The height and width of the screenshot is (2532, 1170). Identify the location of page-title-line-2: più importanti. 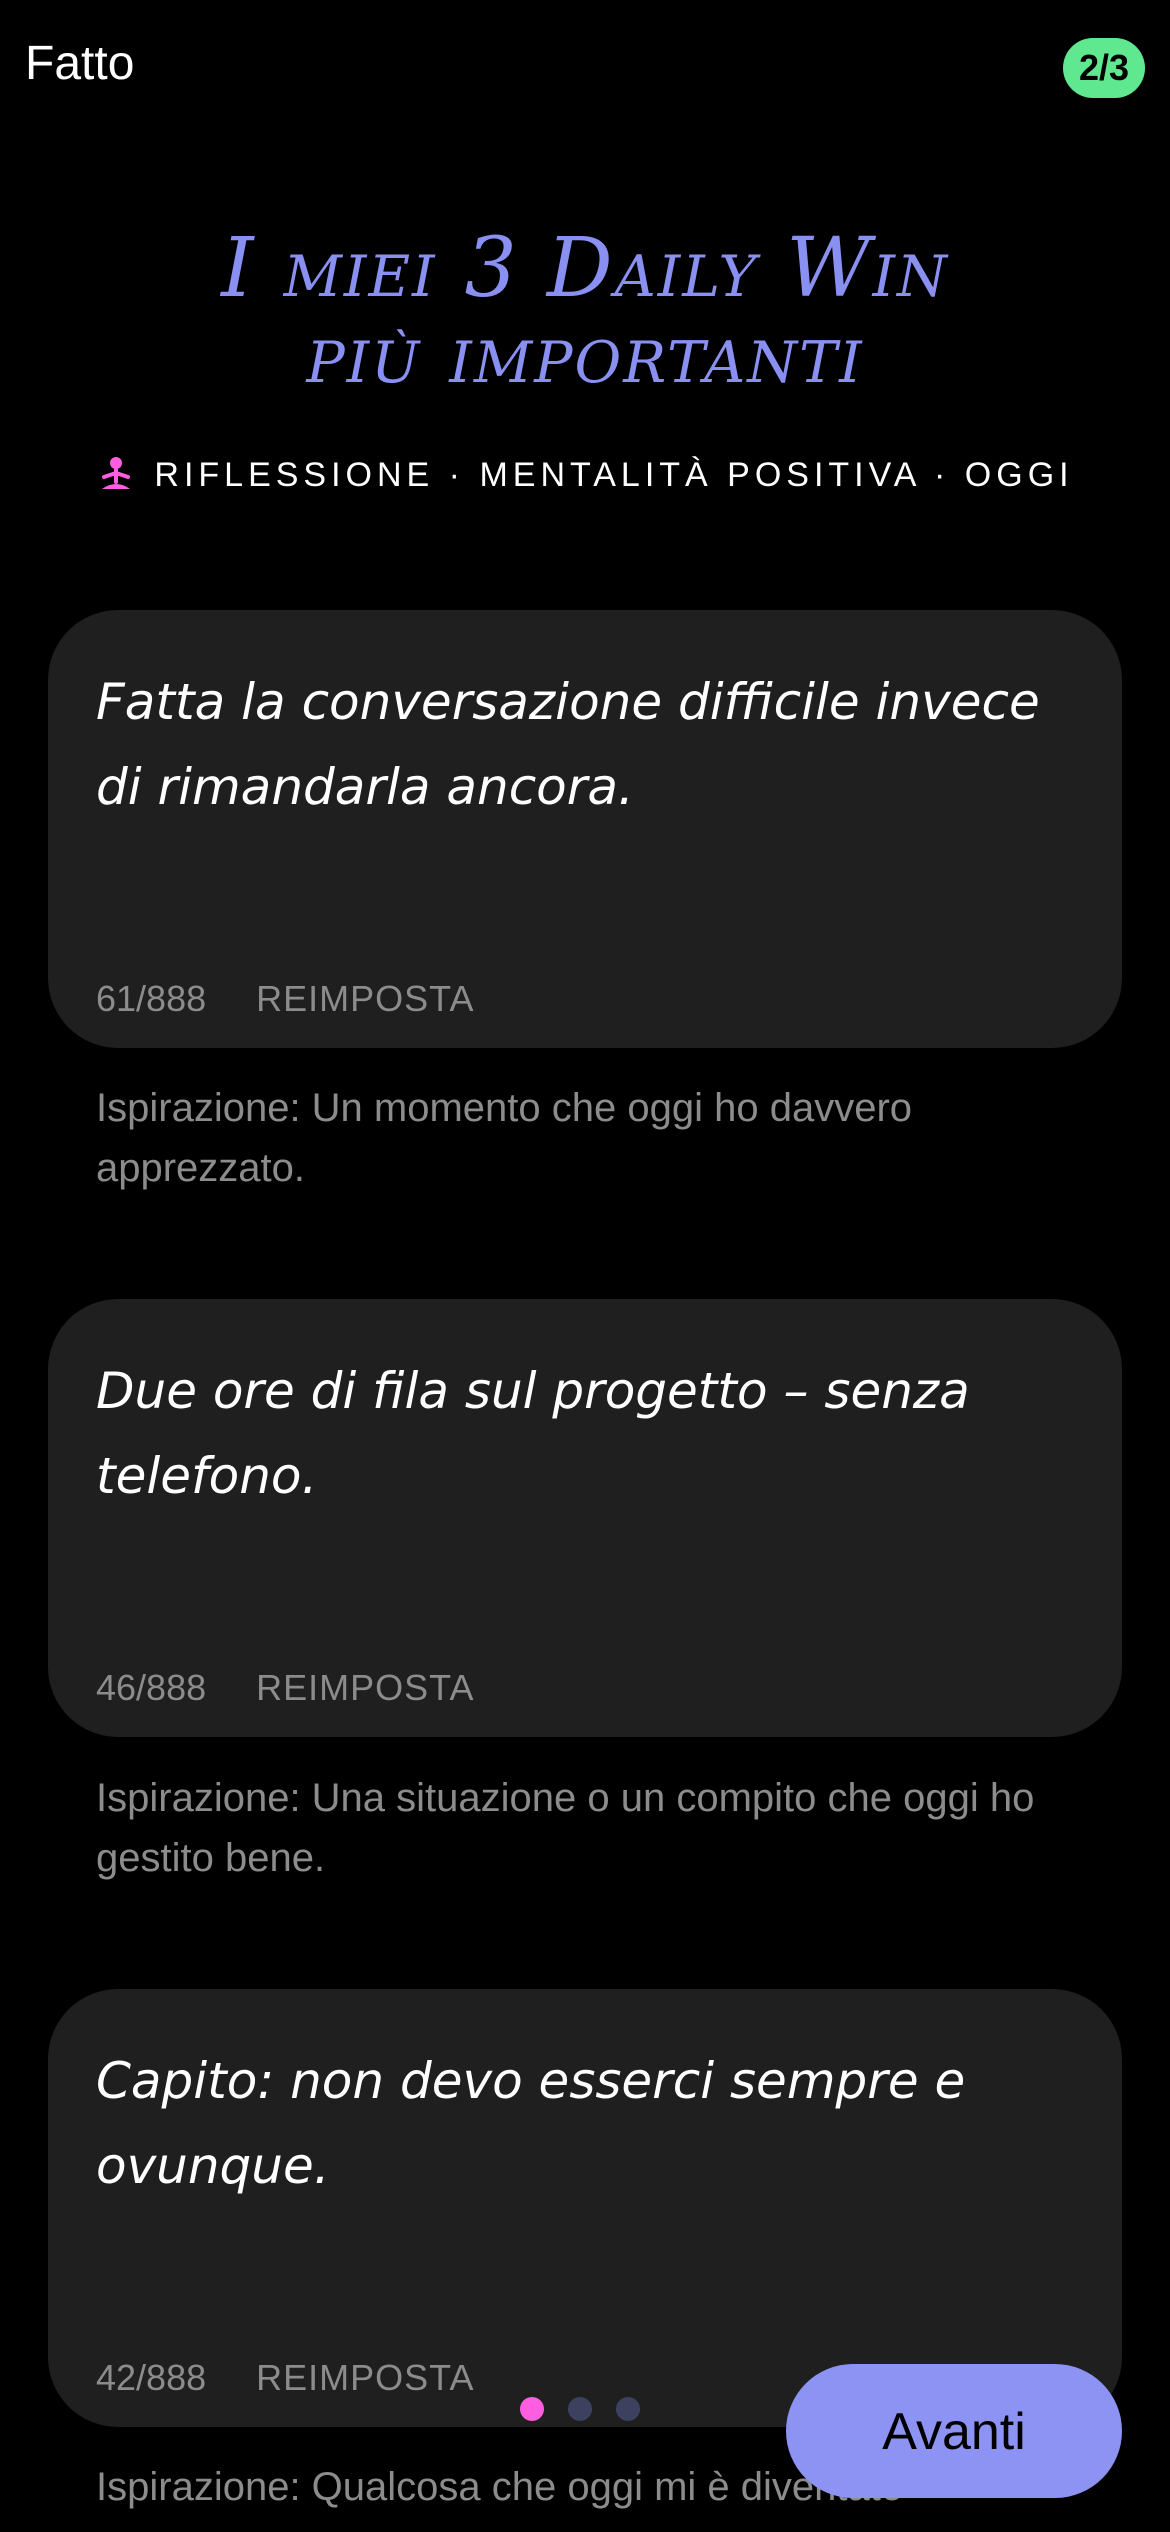
(585, 354).